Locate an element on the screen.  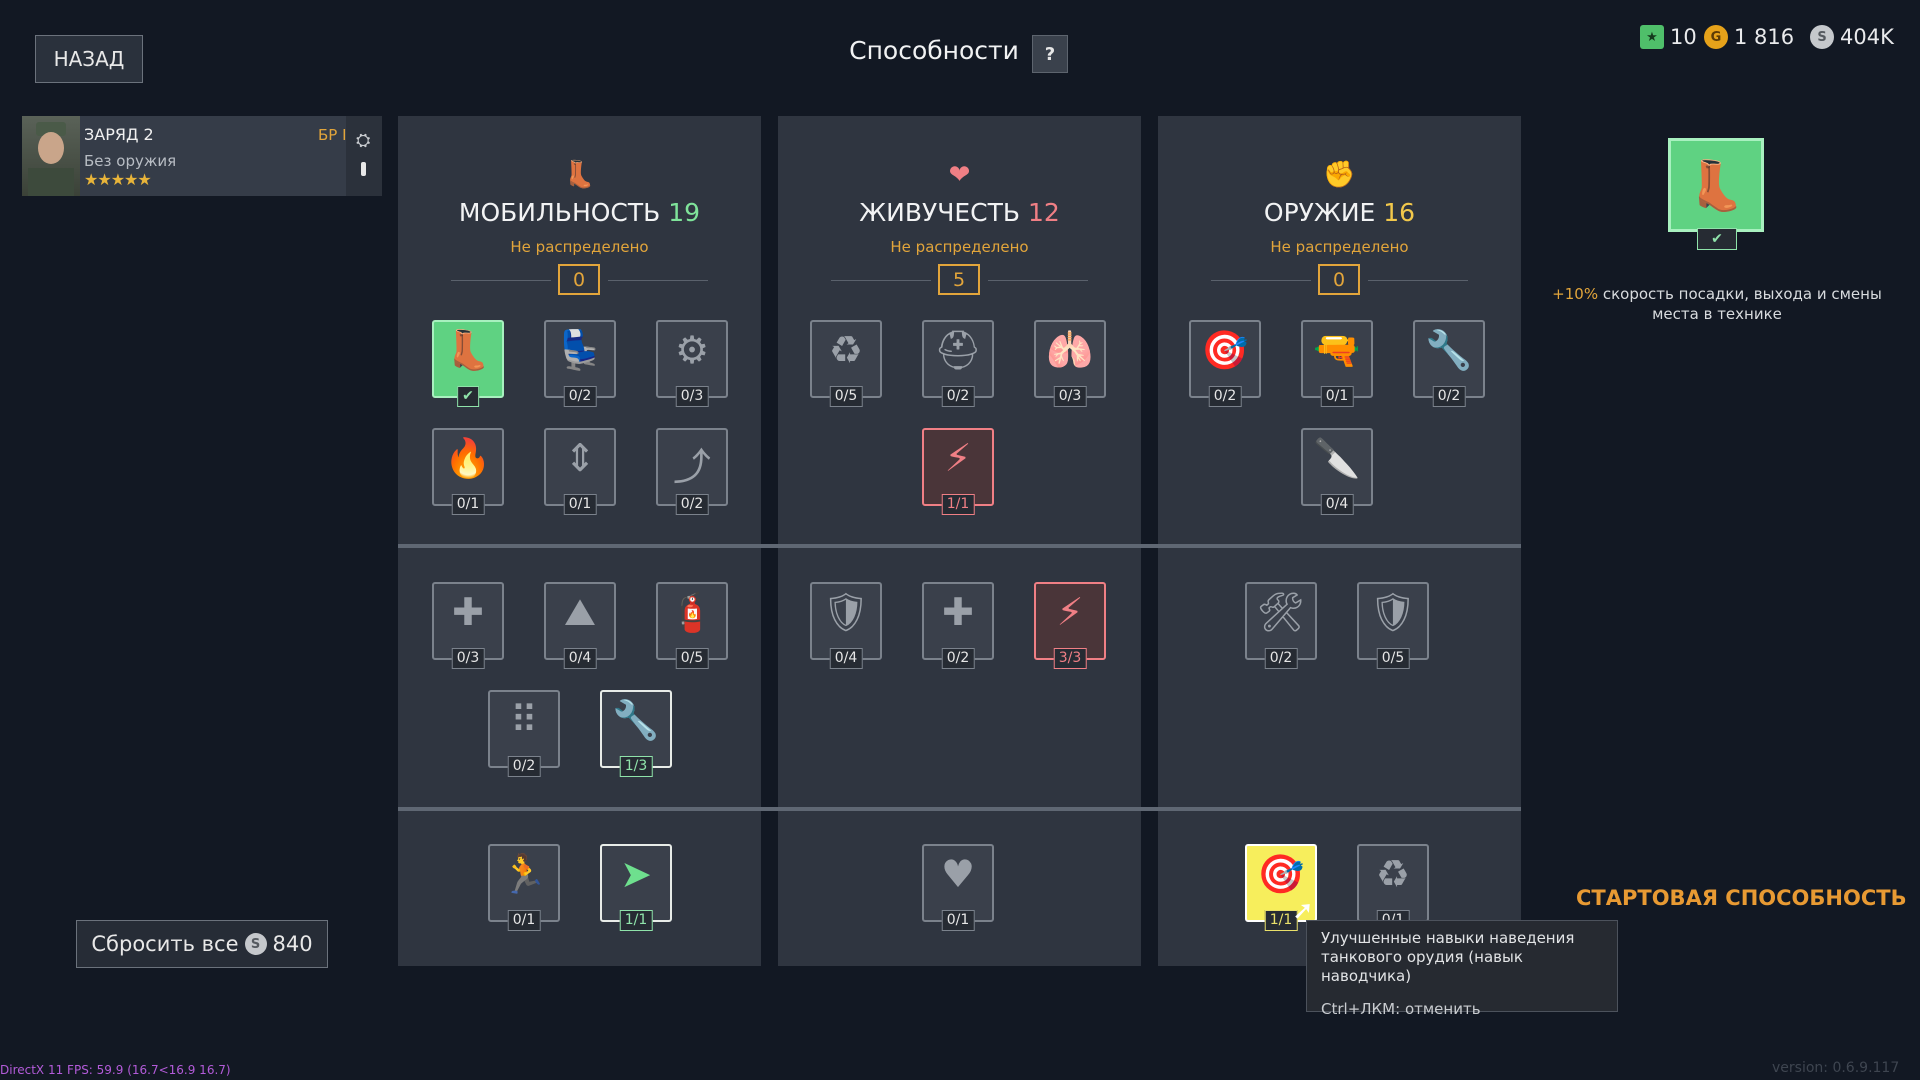
skill-mobility-12: ➤ 1/1 is located at coordinates (636, 887).